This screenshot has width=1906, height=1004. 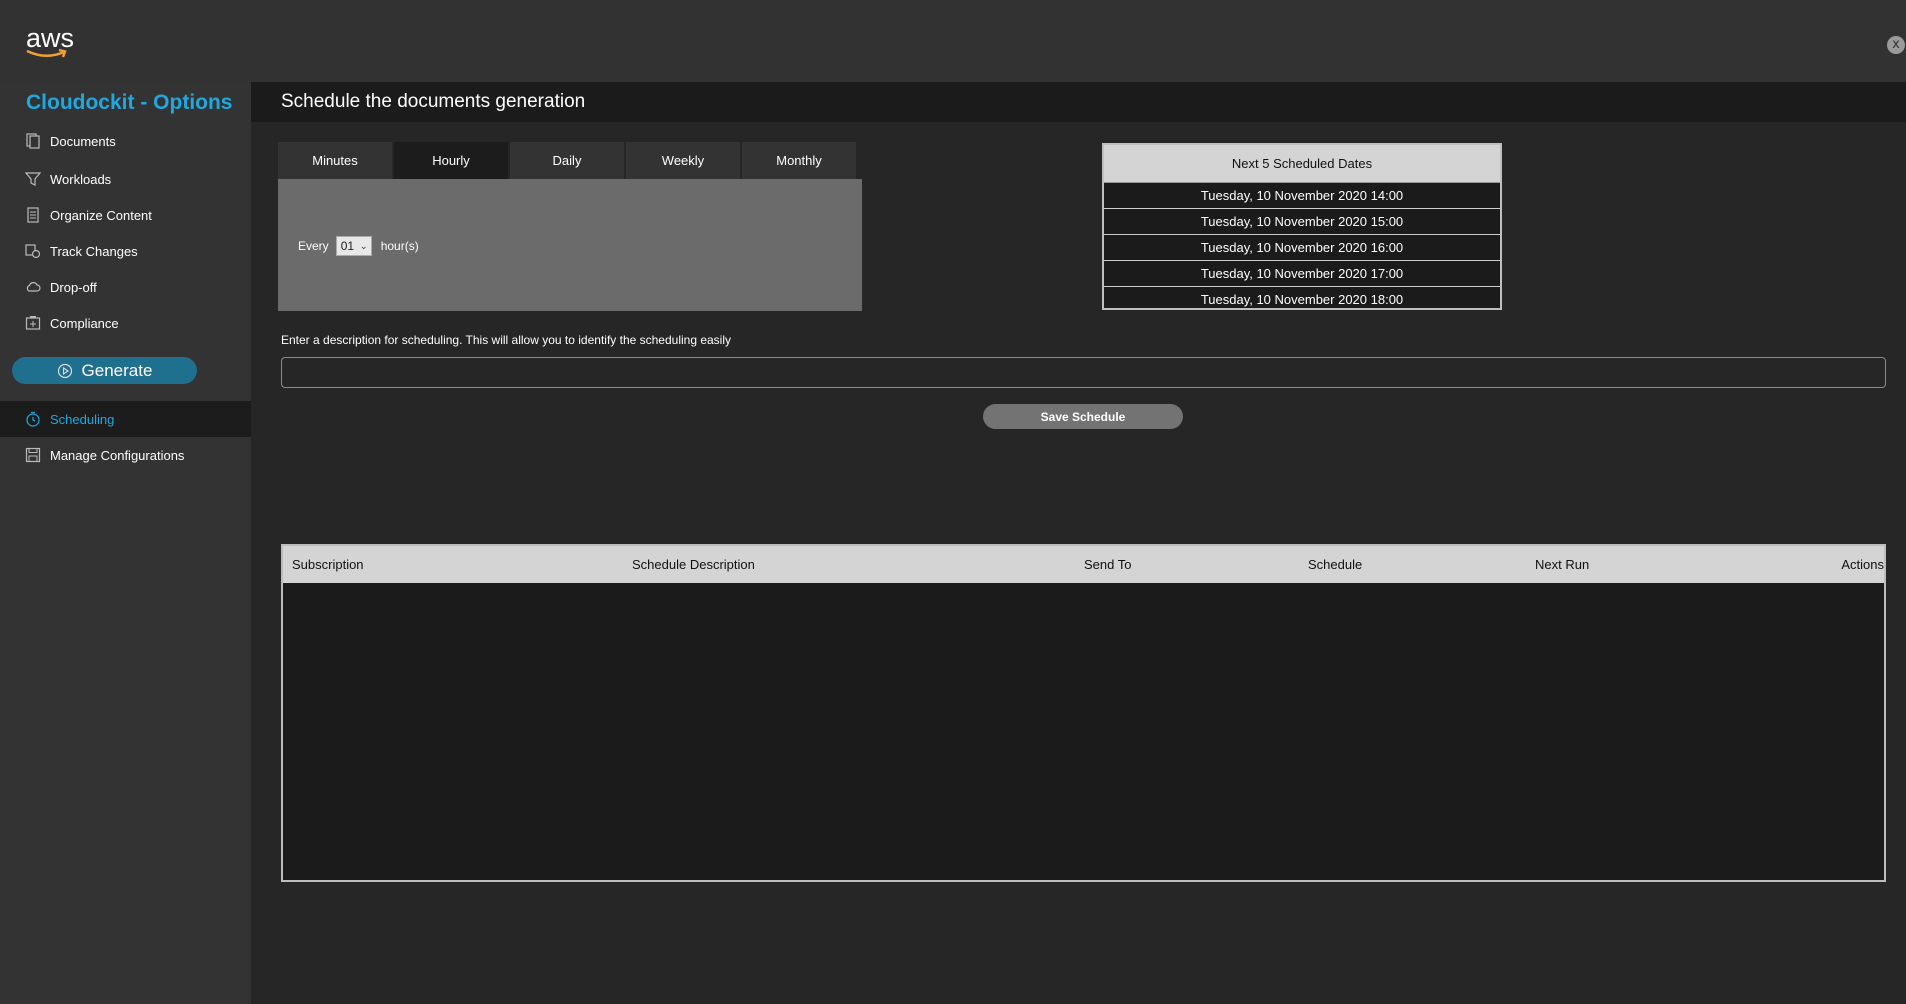 I want to click on sidebar-item-label: Scheduling, so click(x=82, y=419).